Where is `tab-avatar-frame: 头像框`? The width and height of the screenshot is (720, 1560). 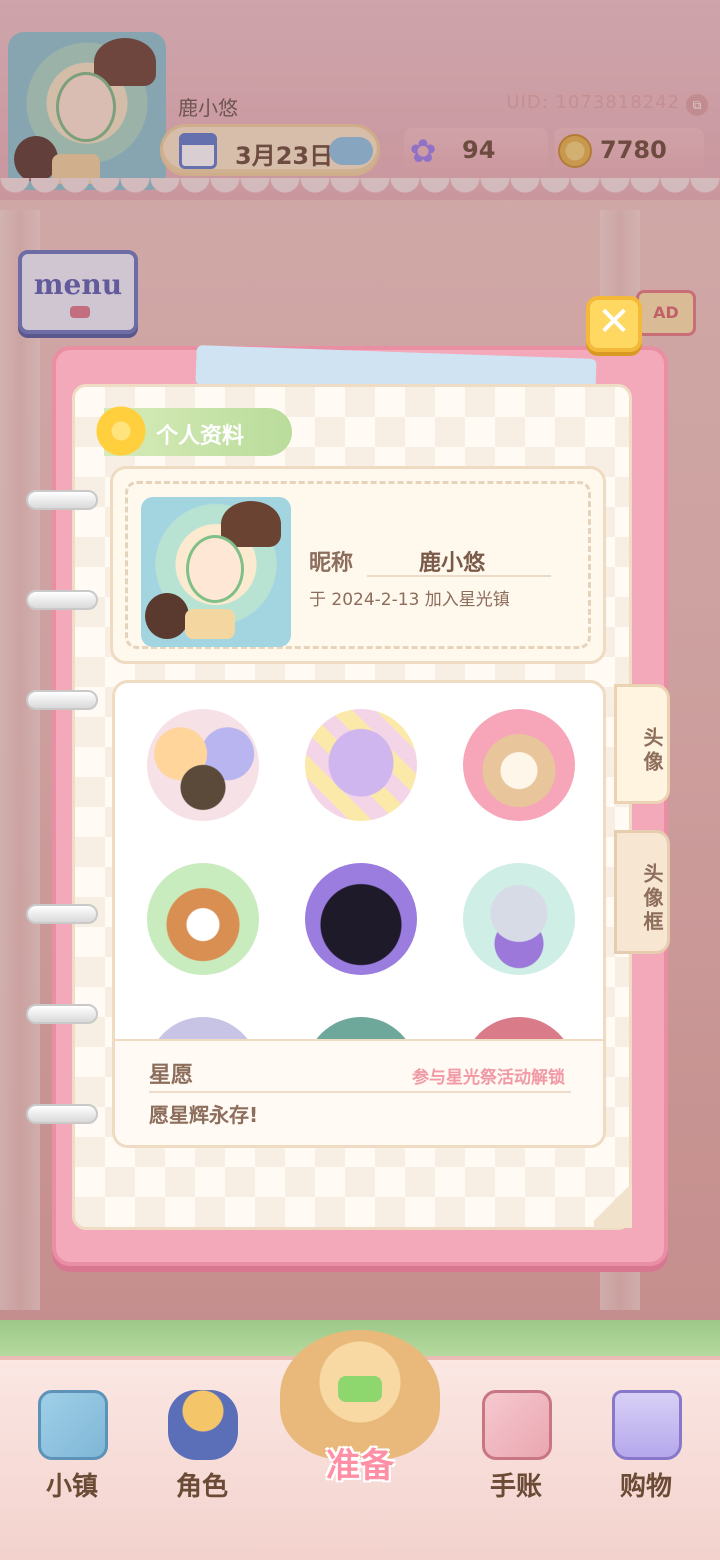 tab-avatar-frame: 头像框 is located at coordinates (642, 892).